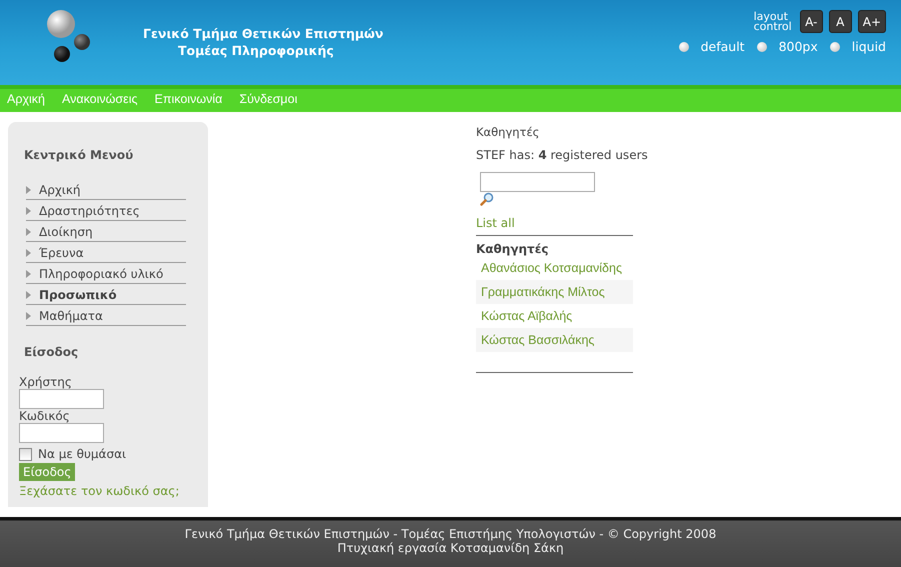 This screenshot has width=901, height=567. What do you see at coordinates (487, 199) in the screenshot?
I see `search-icon` at bounding box center [487, 199].